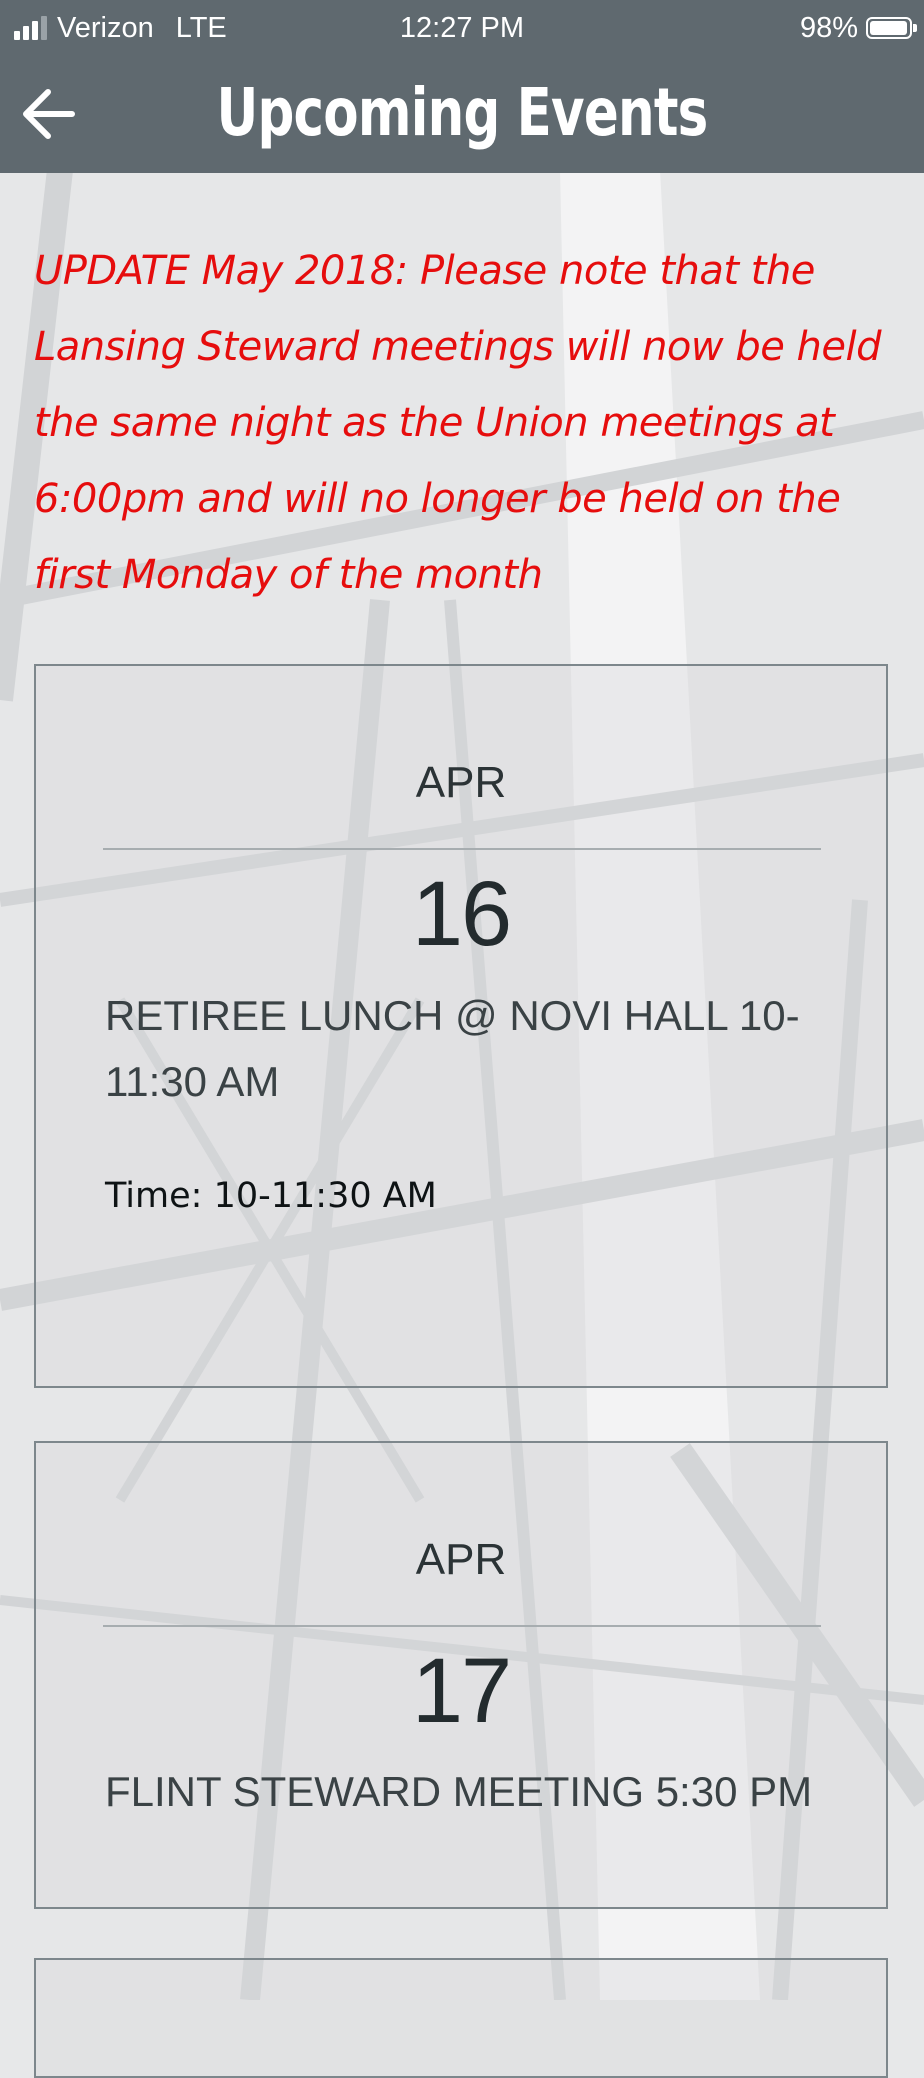 The height and width of the screenshot is (2078, 924). Describe the element at coordinates (828, 27) in the screenshot. I see `battery-percentage: 98%` at that location.